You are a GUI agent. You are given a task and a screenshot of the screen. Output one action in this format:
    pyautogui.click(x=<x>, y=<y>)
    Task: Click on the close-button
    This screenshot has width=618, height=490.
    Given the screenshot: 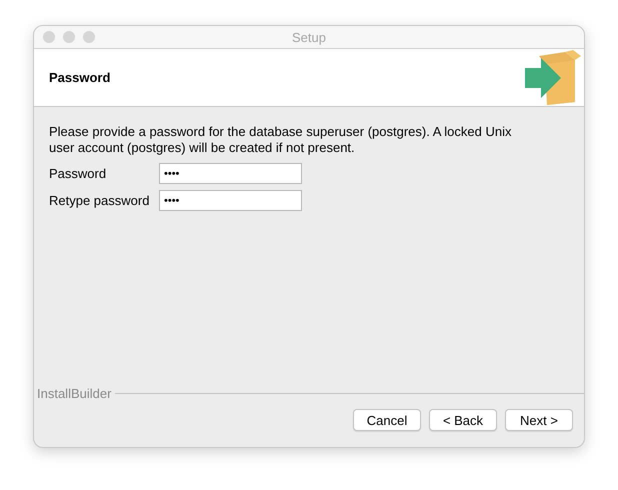 What is the action you would take?
    pyautogui.click(x=49, y=37)
    